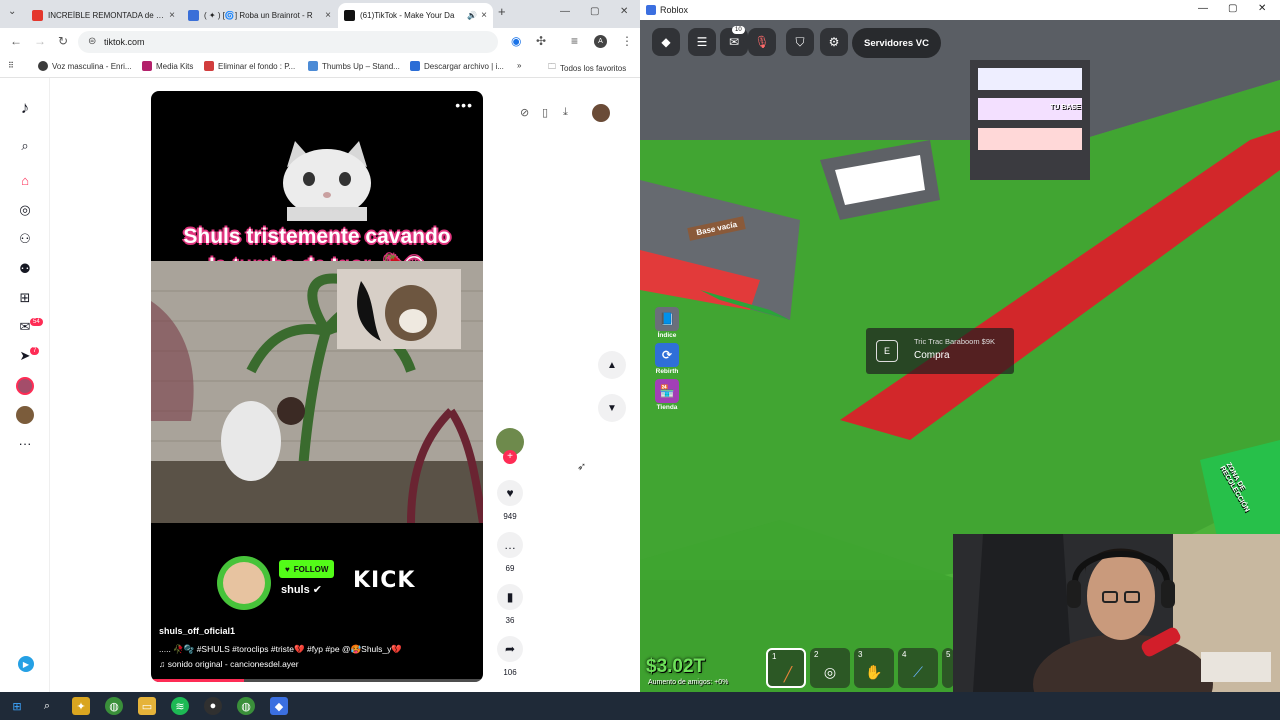  I want to click on profile-avatar, so click(25, 415).